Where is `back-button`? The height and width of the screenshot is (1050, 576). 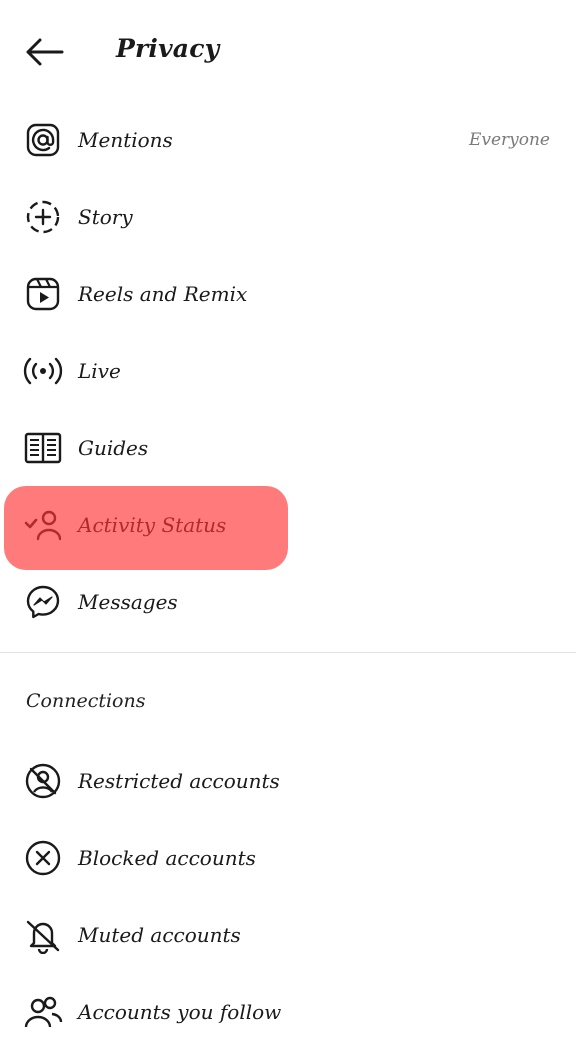
back-button is located at coordinates (44, 52).